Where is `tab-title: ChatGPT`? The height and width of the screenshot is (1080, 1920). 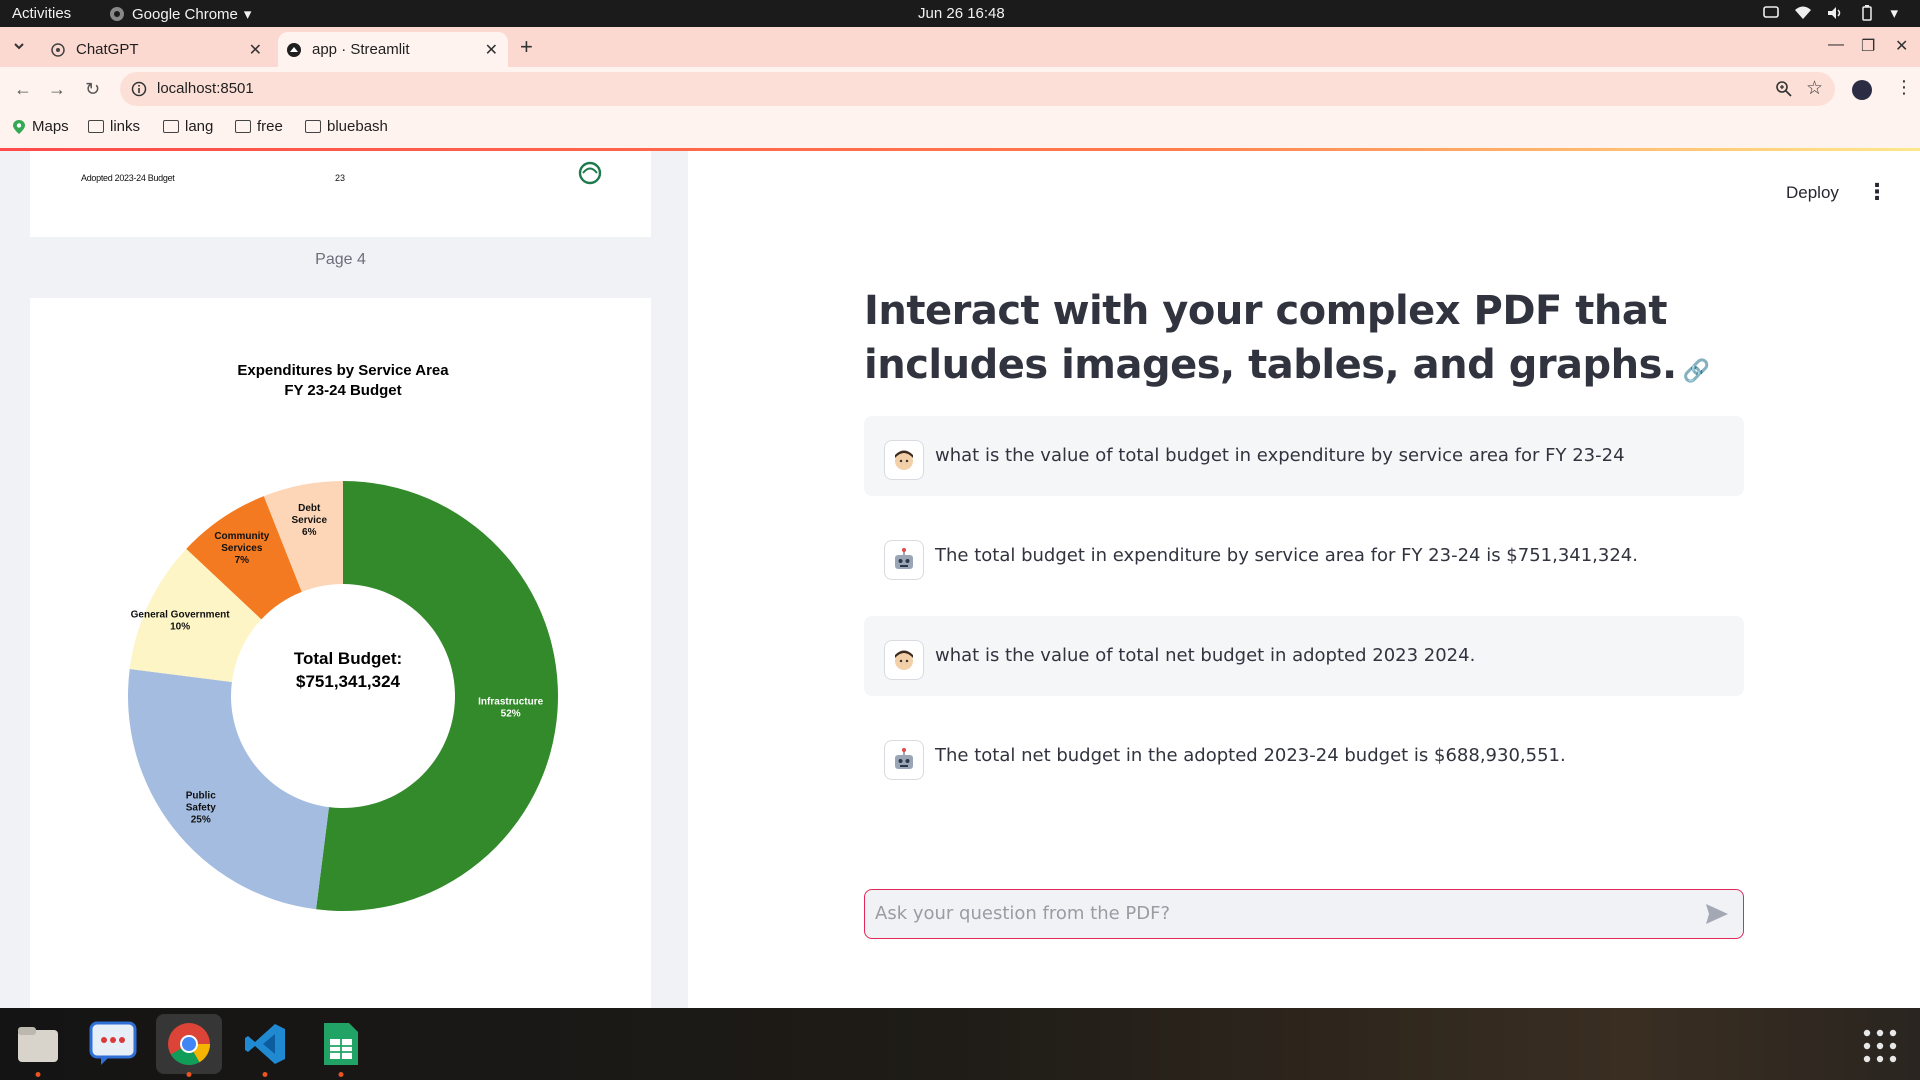
tab-title: ChatGPT is located at coordinates (107, 49).